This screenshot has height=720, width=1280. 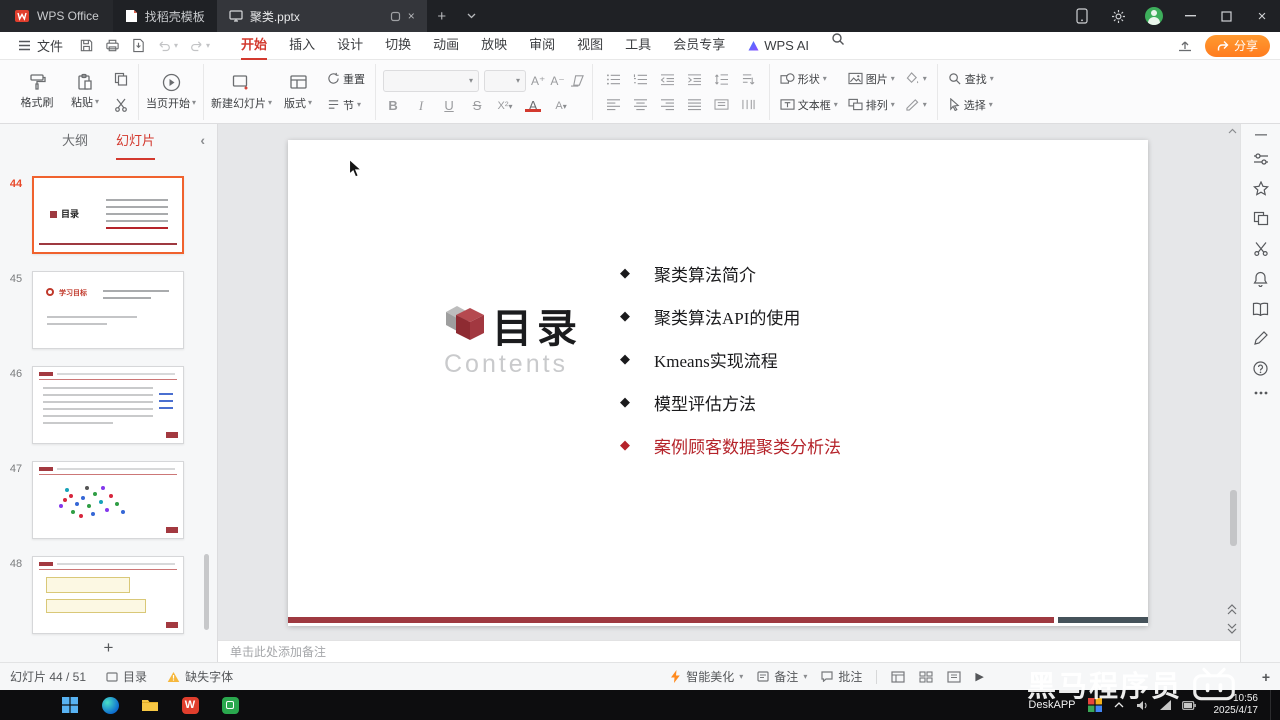 What do you see at coordinates (110, 705) in the screenshot?
I see `edge-browser-button` at bounding box center [110, 705].